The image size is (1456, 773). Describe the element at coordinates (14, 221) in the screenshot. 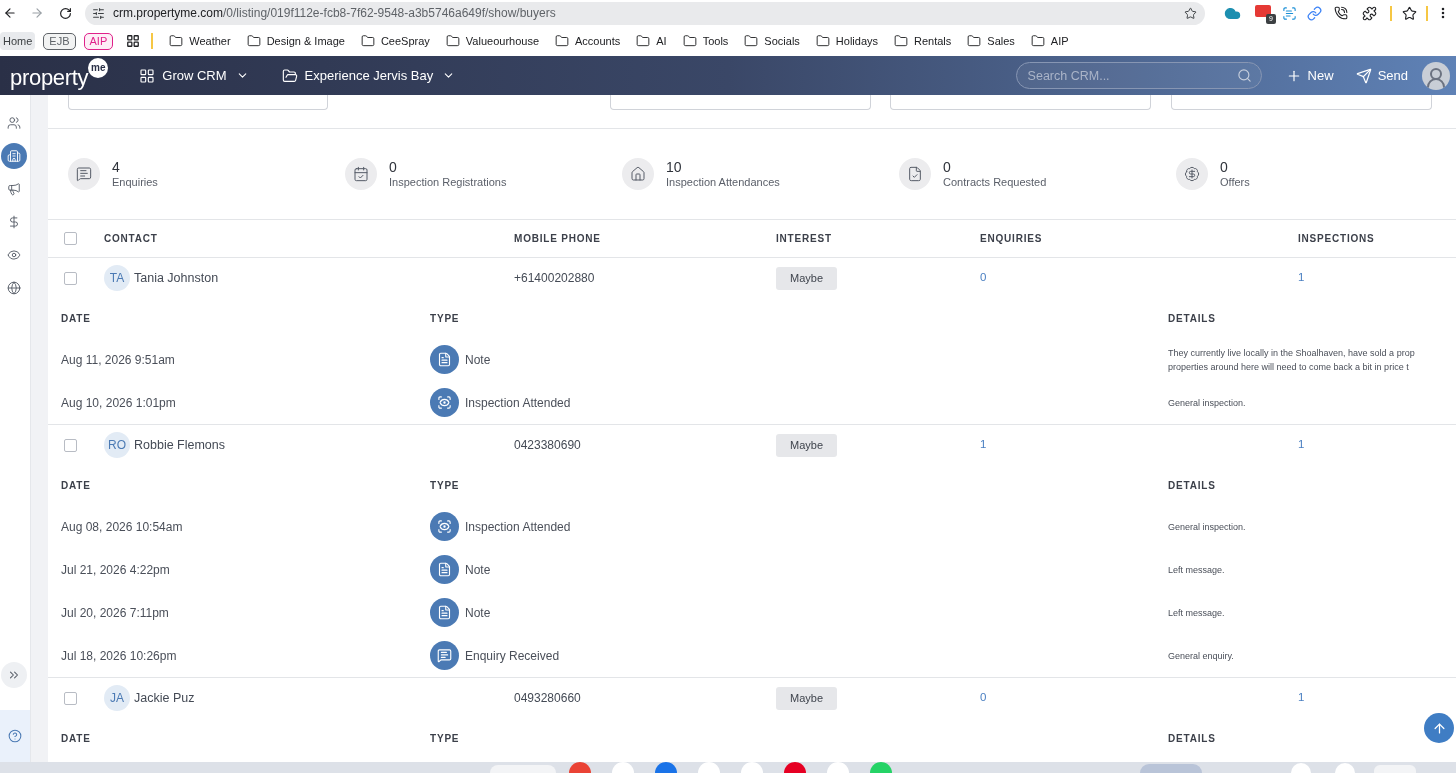

I see `dollar-icon` at that location.